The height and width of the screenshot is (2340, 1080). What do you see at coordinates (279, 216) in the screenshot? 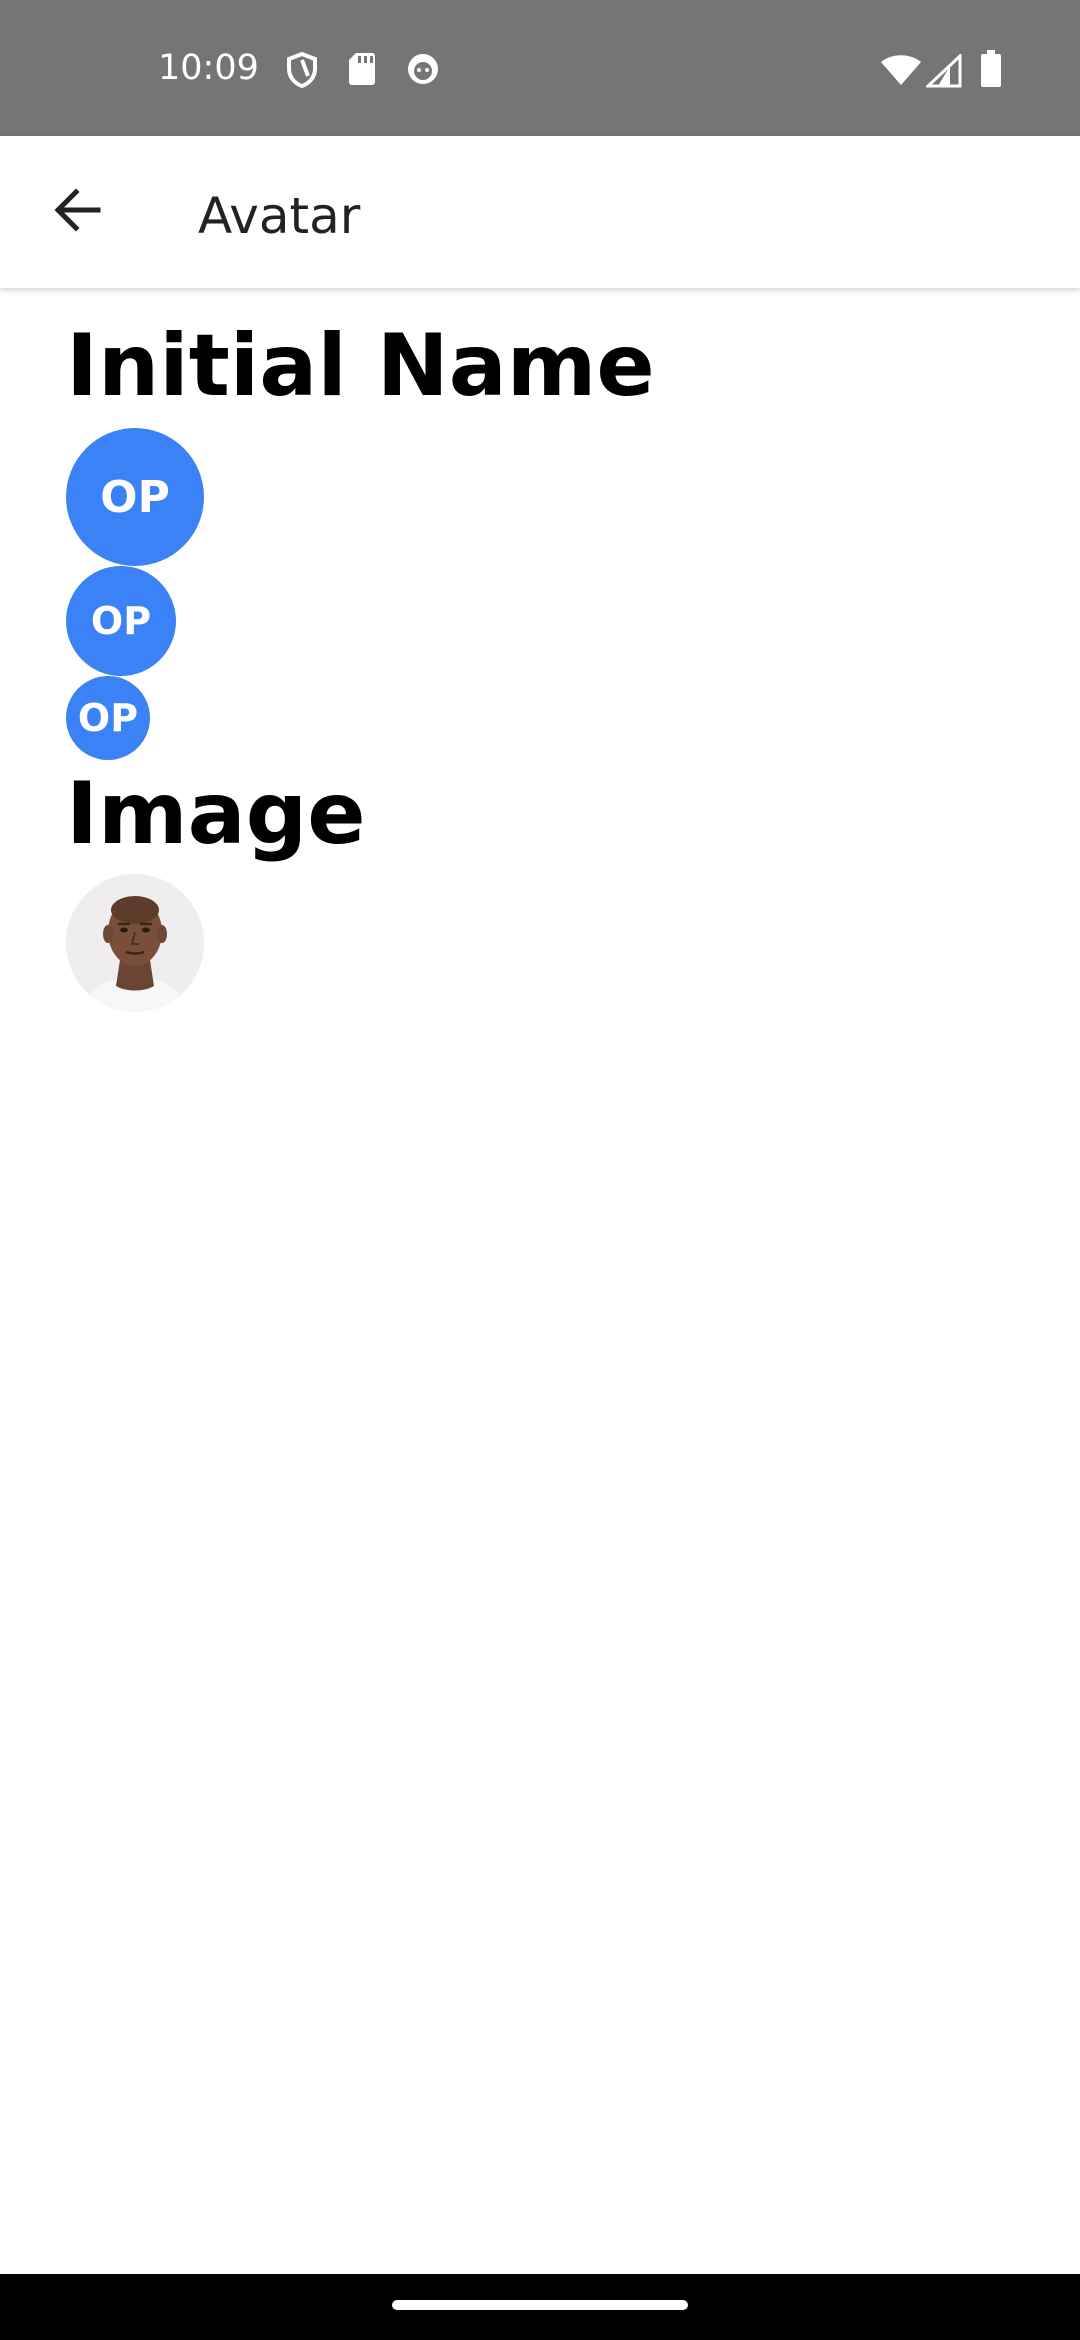
I see `page-title: Avatar` at bounding box center [279, 216].